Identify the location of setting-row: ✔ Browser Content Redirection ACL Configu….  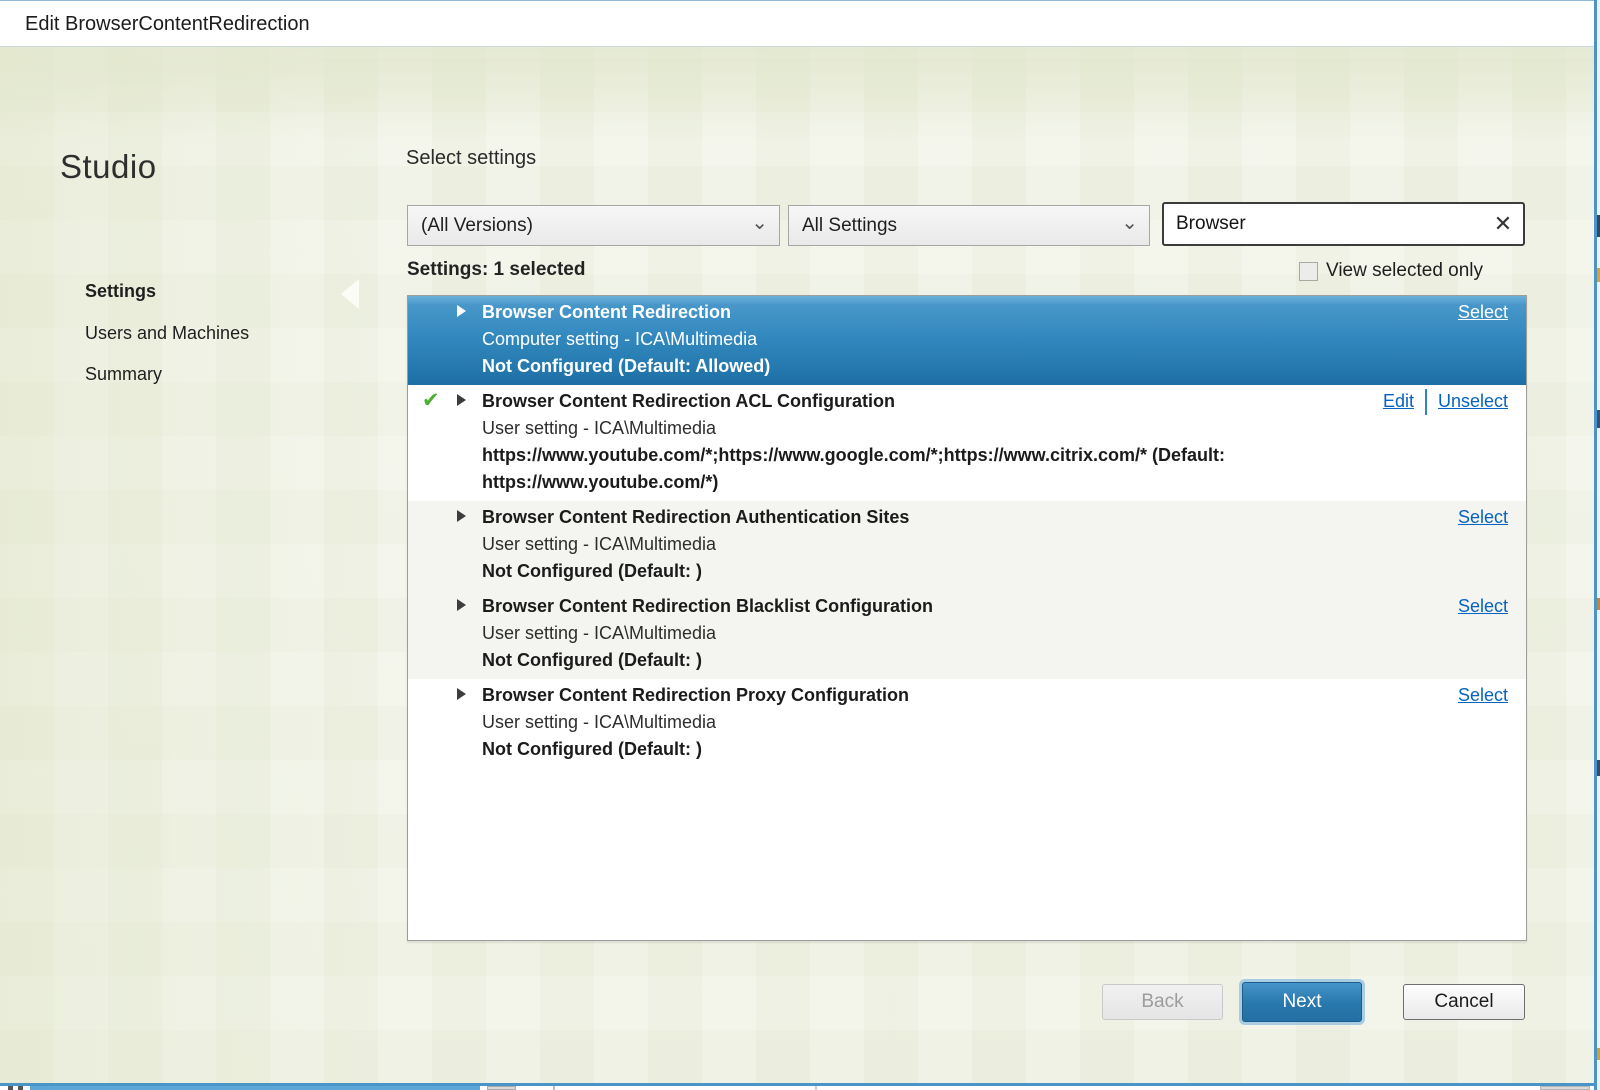
(967, 443).